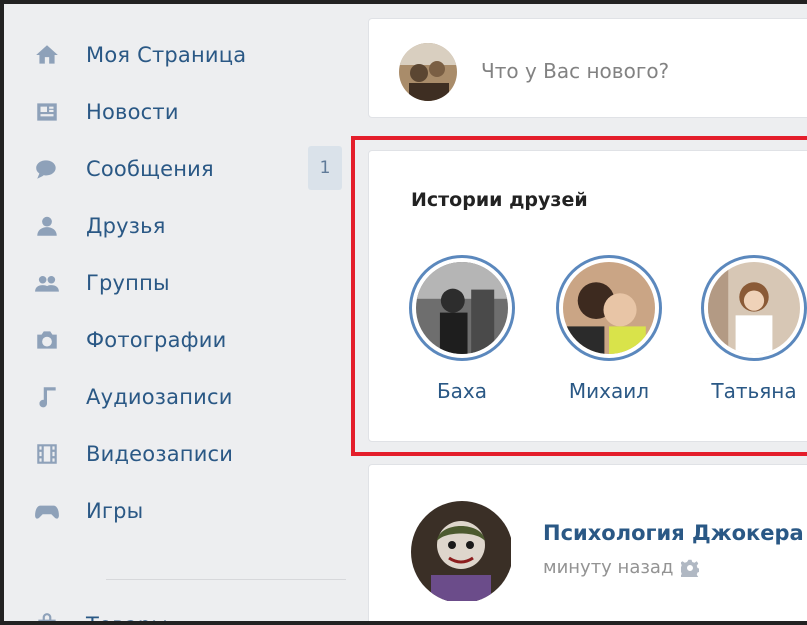 The height and width of the screenshot is (625, 807). Describe the element at coordinates (186, 111) in the screenshot. I see `sidebar-item-news: Новости` at that location.